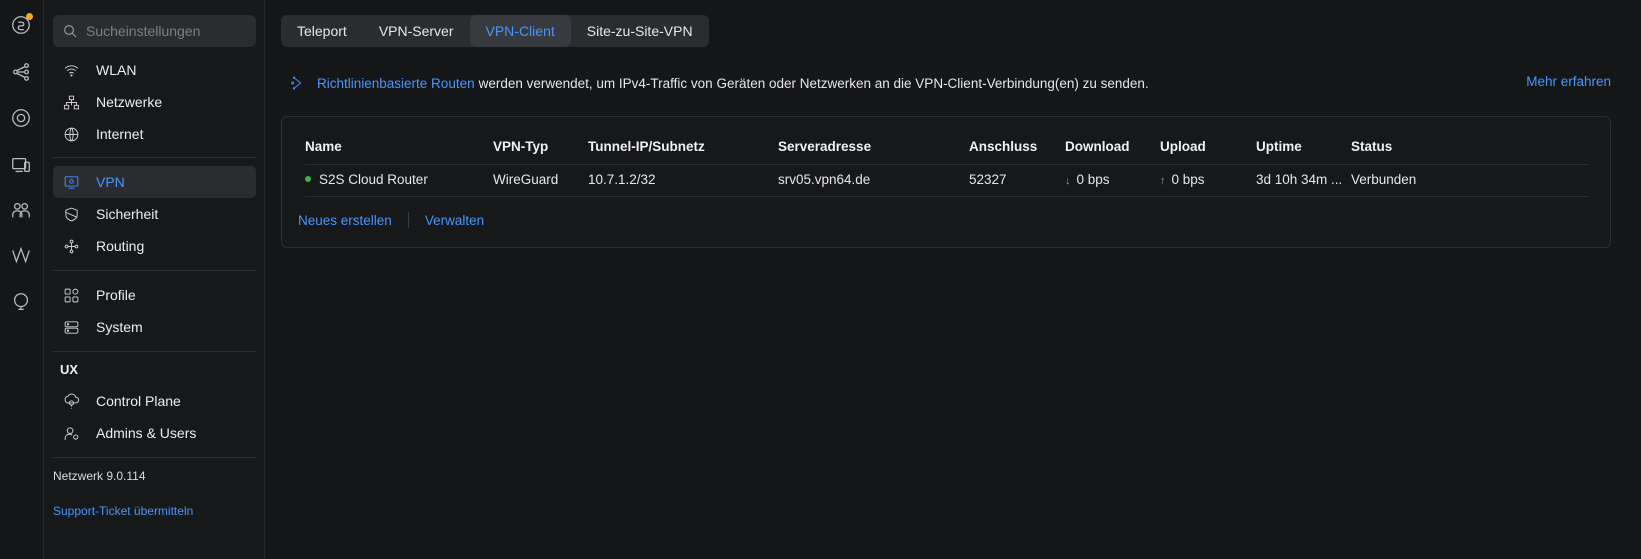 The width and height of the screenshot is (1641, 559). What do you see at coordinates (1003, 146) in the screenshot?
I see `column-header-port: Anschluss` at bounding box center [1003, 146].